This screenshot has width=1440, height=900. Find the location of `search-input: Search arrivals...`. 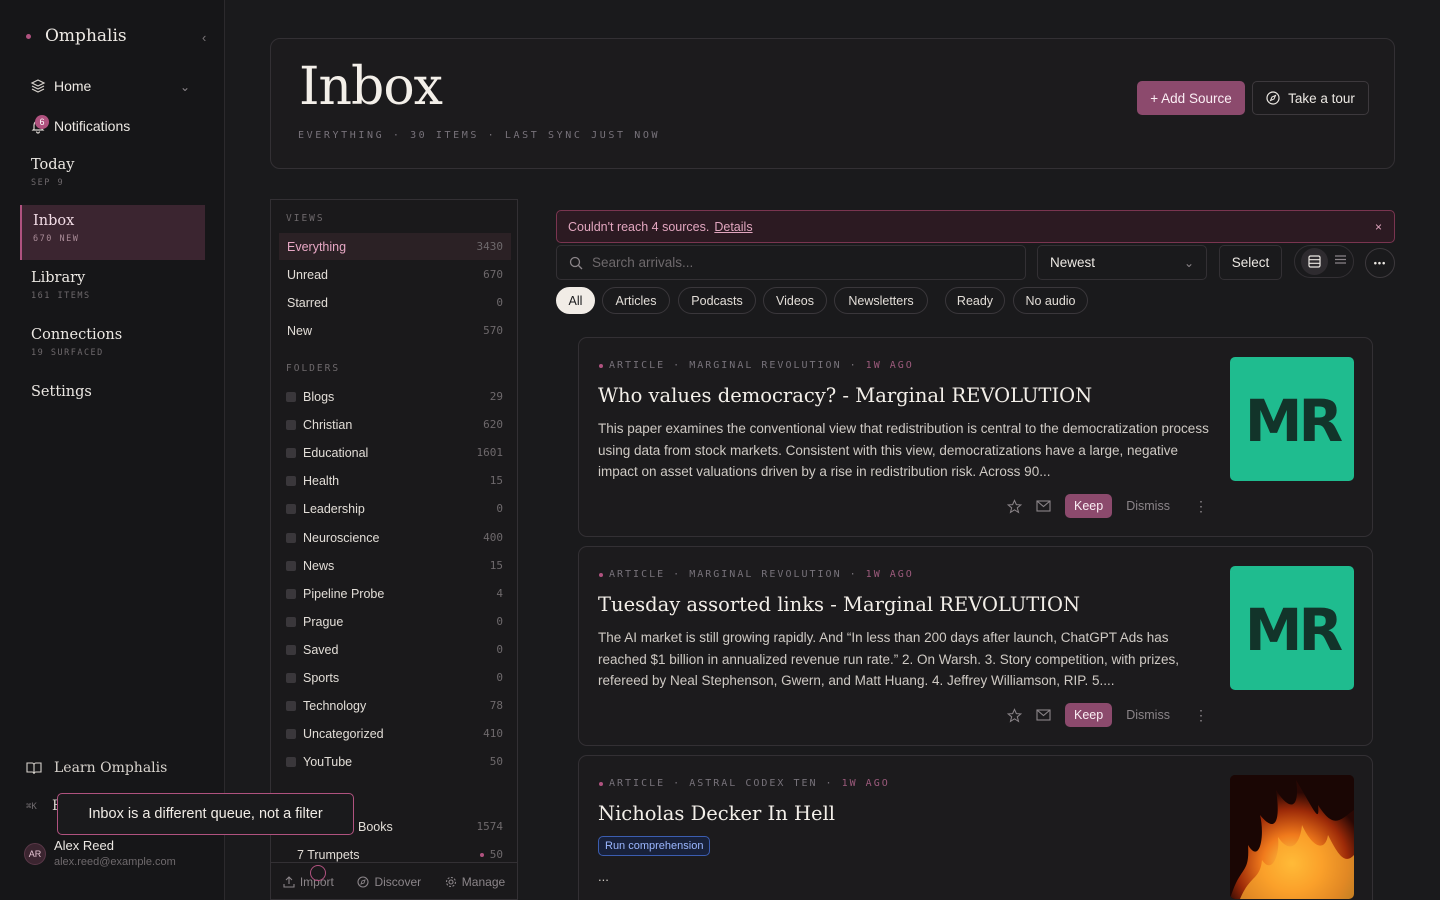

search-input: Search arrivals... is located at coordinates (791, 262).